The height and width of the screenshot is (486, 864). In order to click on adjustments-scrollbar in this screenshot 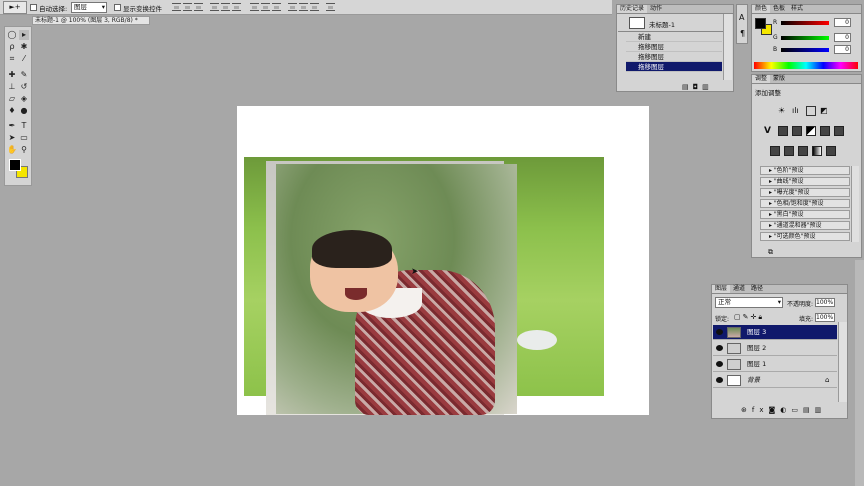, I will do `click(855, 204)`.